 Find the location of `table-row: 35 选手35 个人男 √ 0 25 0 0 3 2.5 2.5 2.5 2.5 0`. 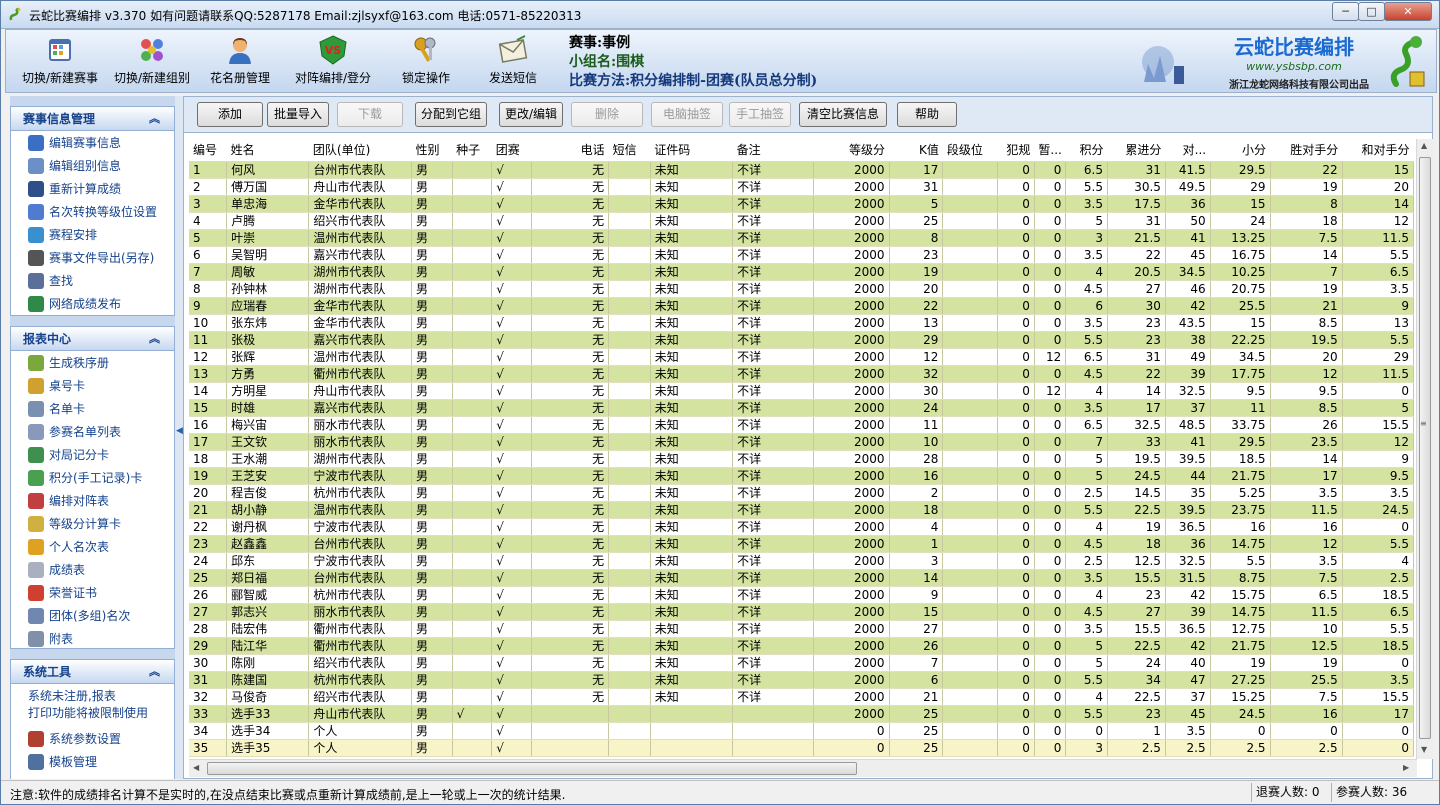

table-row: 35 选手35 个人男 √ 0 25 0 0 3 2.5 2.5 2.5 2.5 0 is located at coordinates (802, 748).